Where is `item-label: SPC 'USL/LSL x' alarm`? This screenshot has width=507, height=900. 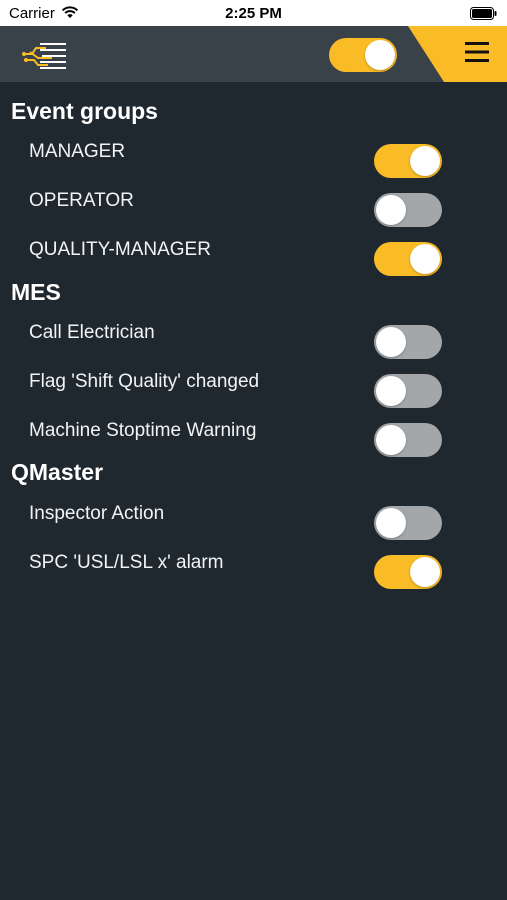
item-label: SPC 'USL/LSL x' alarm is located at coordinates (126, 562).